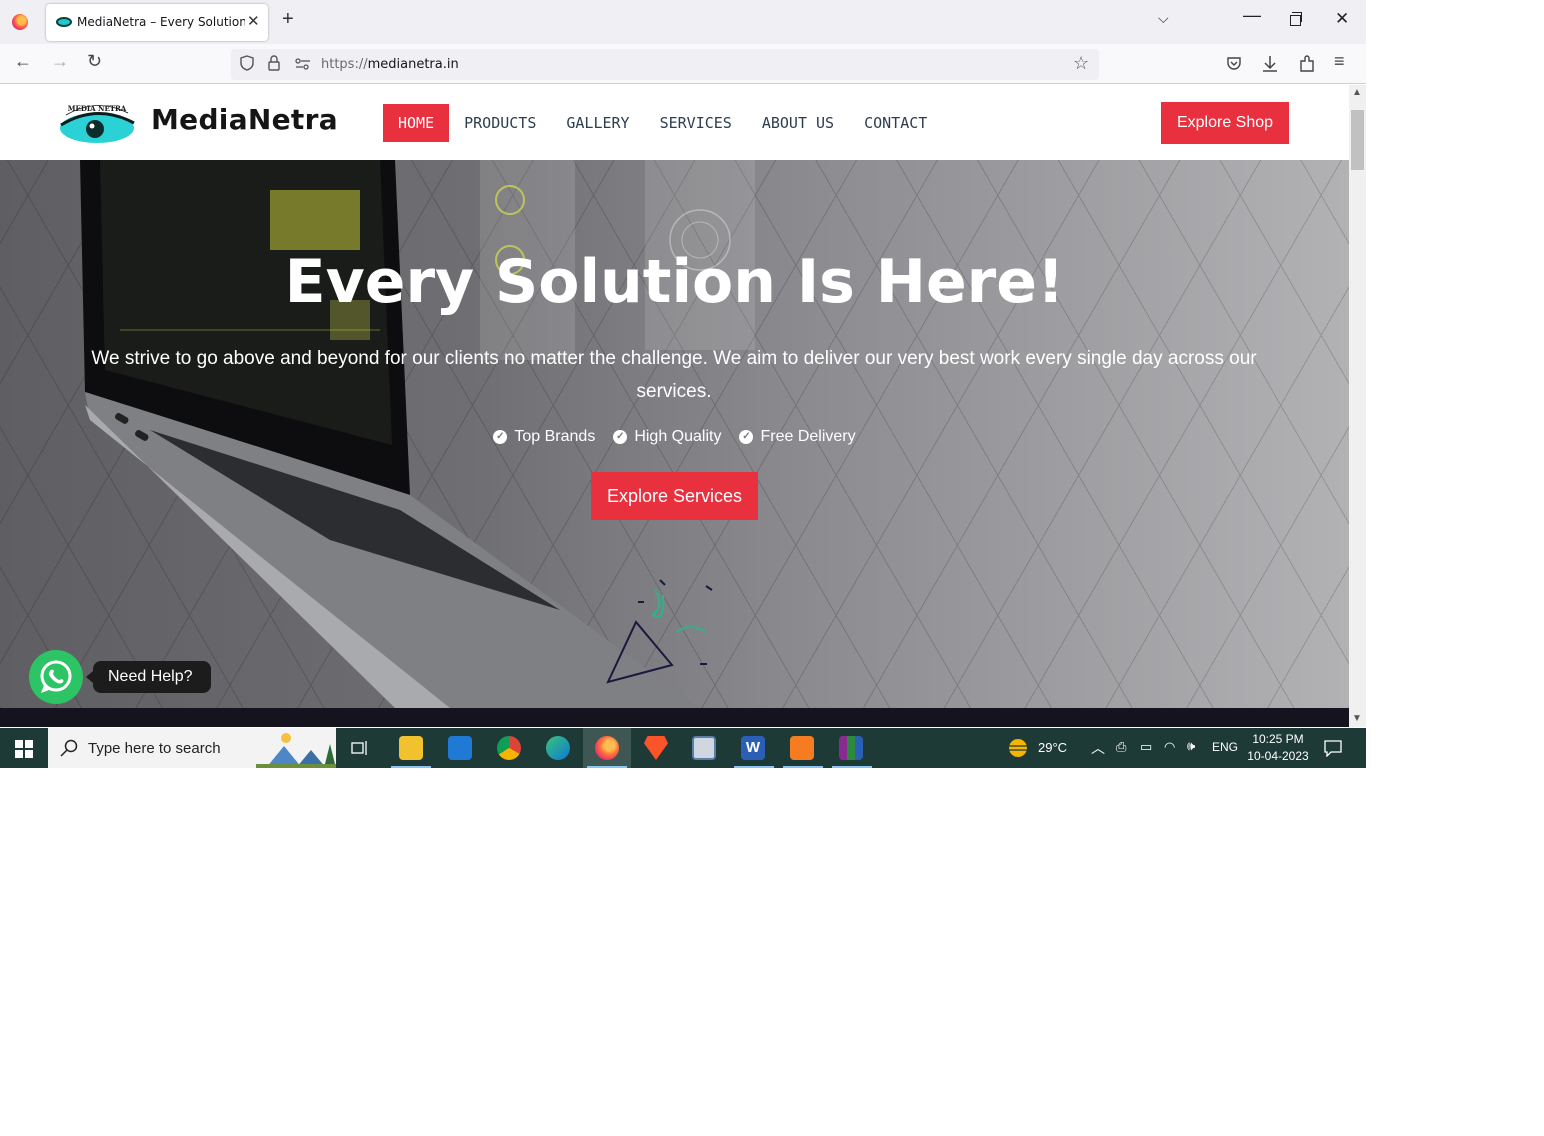 The width and height of the screenshot is (1544, 1136). Describe the element at coordinates (1357, 718) in the screenshot. I see `scroll-down-icon: ▼` at that location.